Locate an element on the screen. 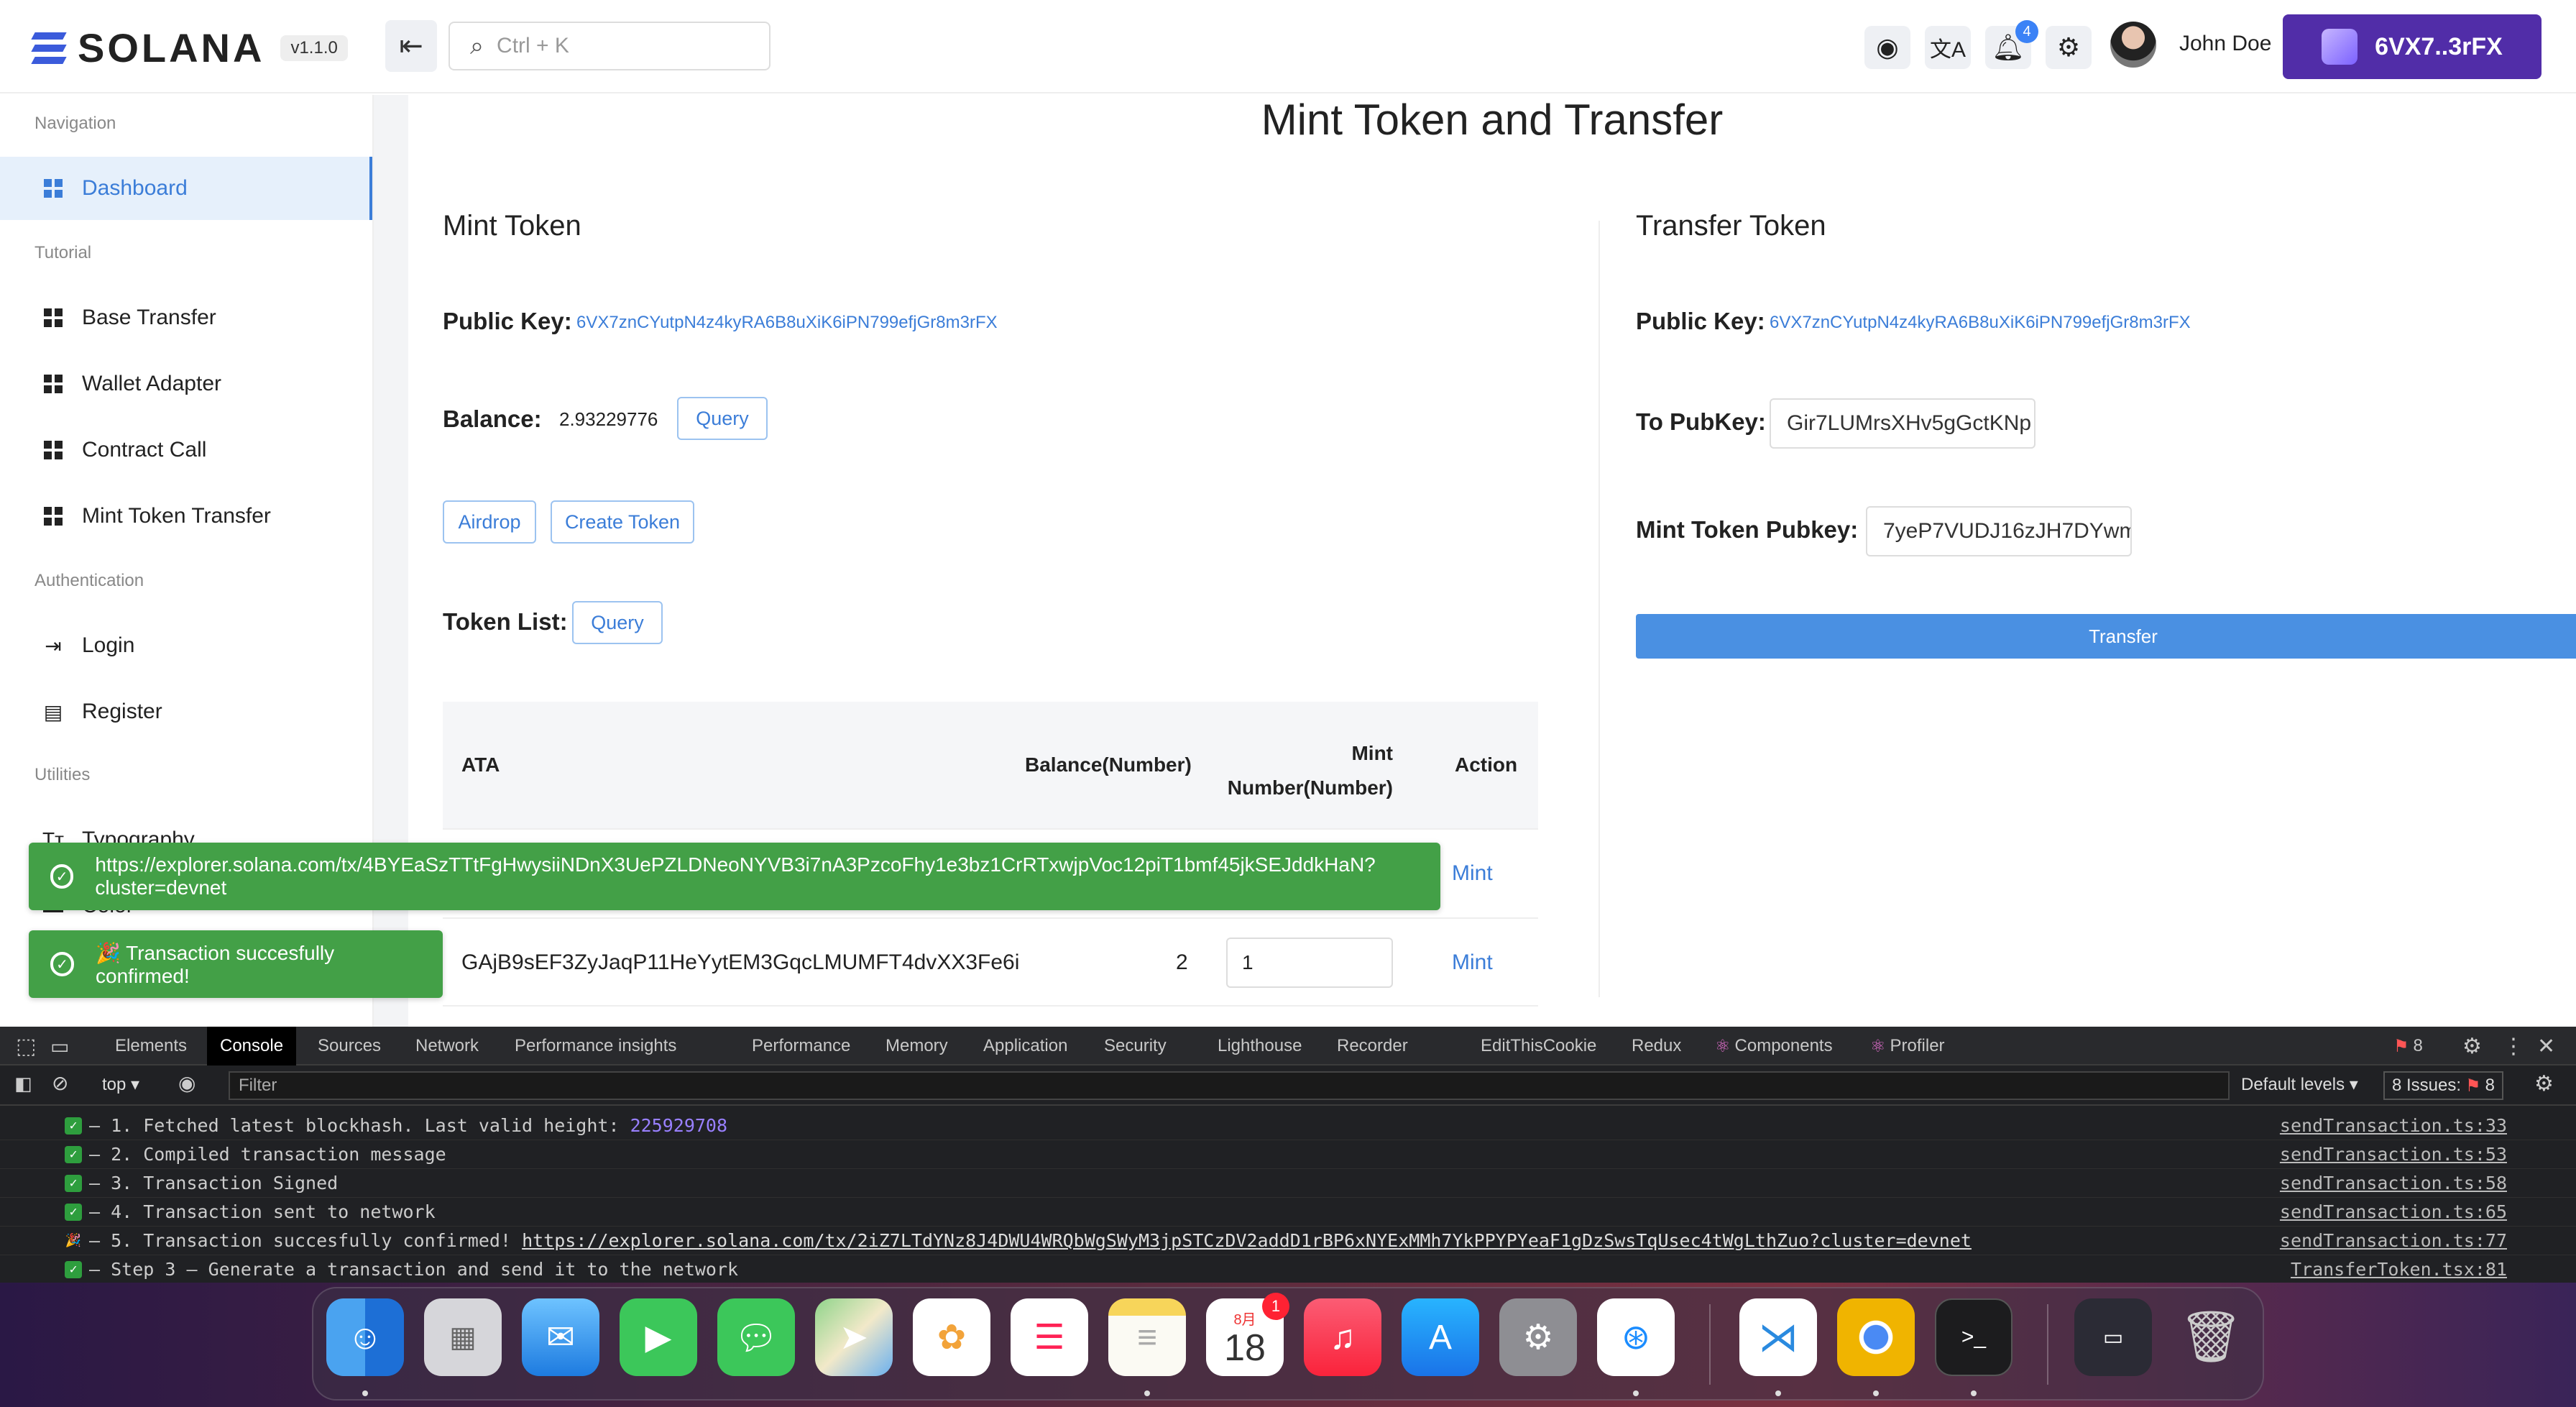  messages-icon: 💬︎ is located at coordinates (756, 1337).